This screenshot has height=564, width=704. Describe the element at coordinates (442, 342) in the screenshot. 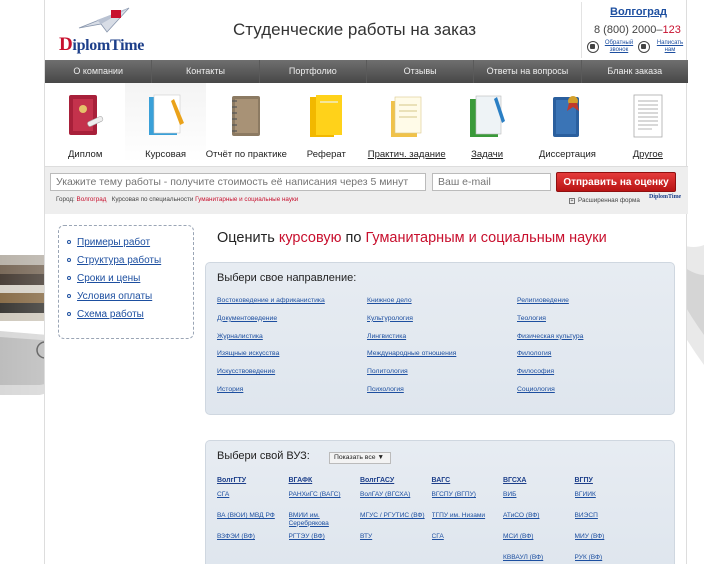

I see `direction-link: Лингвистика` at that location.